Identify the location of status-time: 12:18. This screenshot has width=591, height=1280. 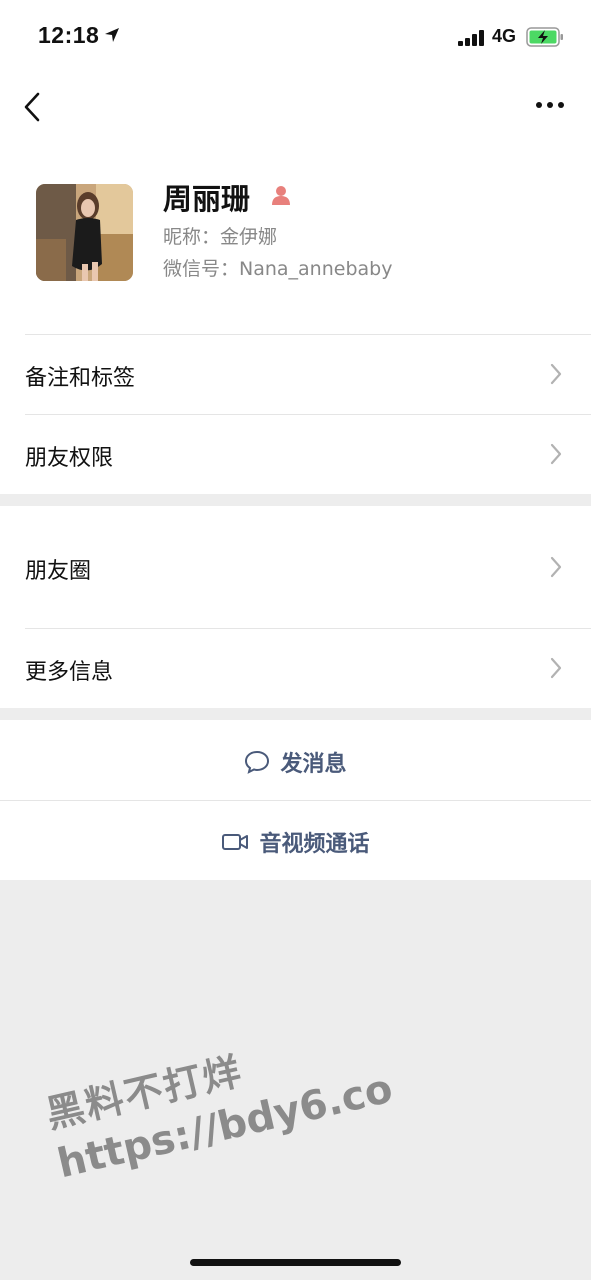
(69, 35).